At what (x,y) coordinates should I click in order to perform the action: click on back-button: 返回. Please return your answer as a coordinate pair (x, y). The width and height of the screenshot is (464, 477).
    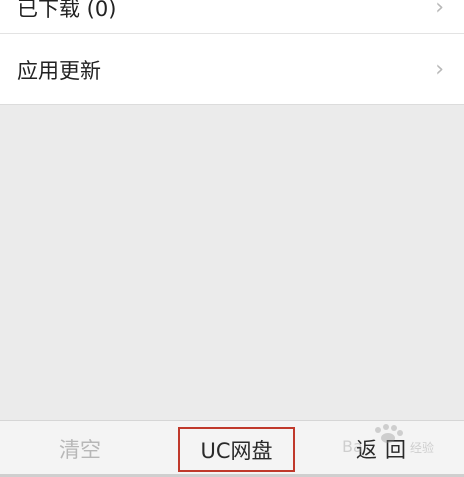
    Looking at the image, I should click on (385, 449).